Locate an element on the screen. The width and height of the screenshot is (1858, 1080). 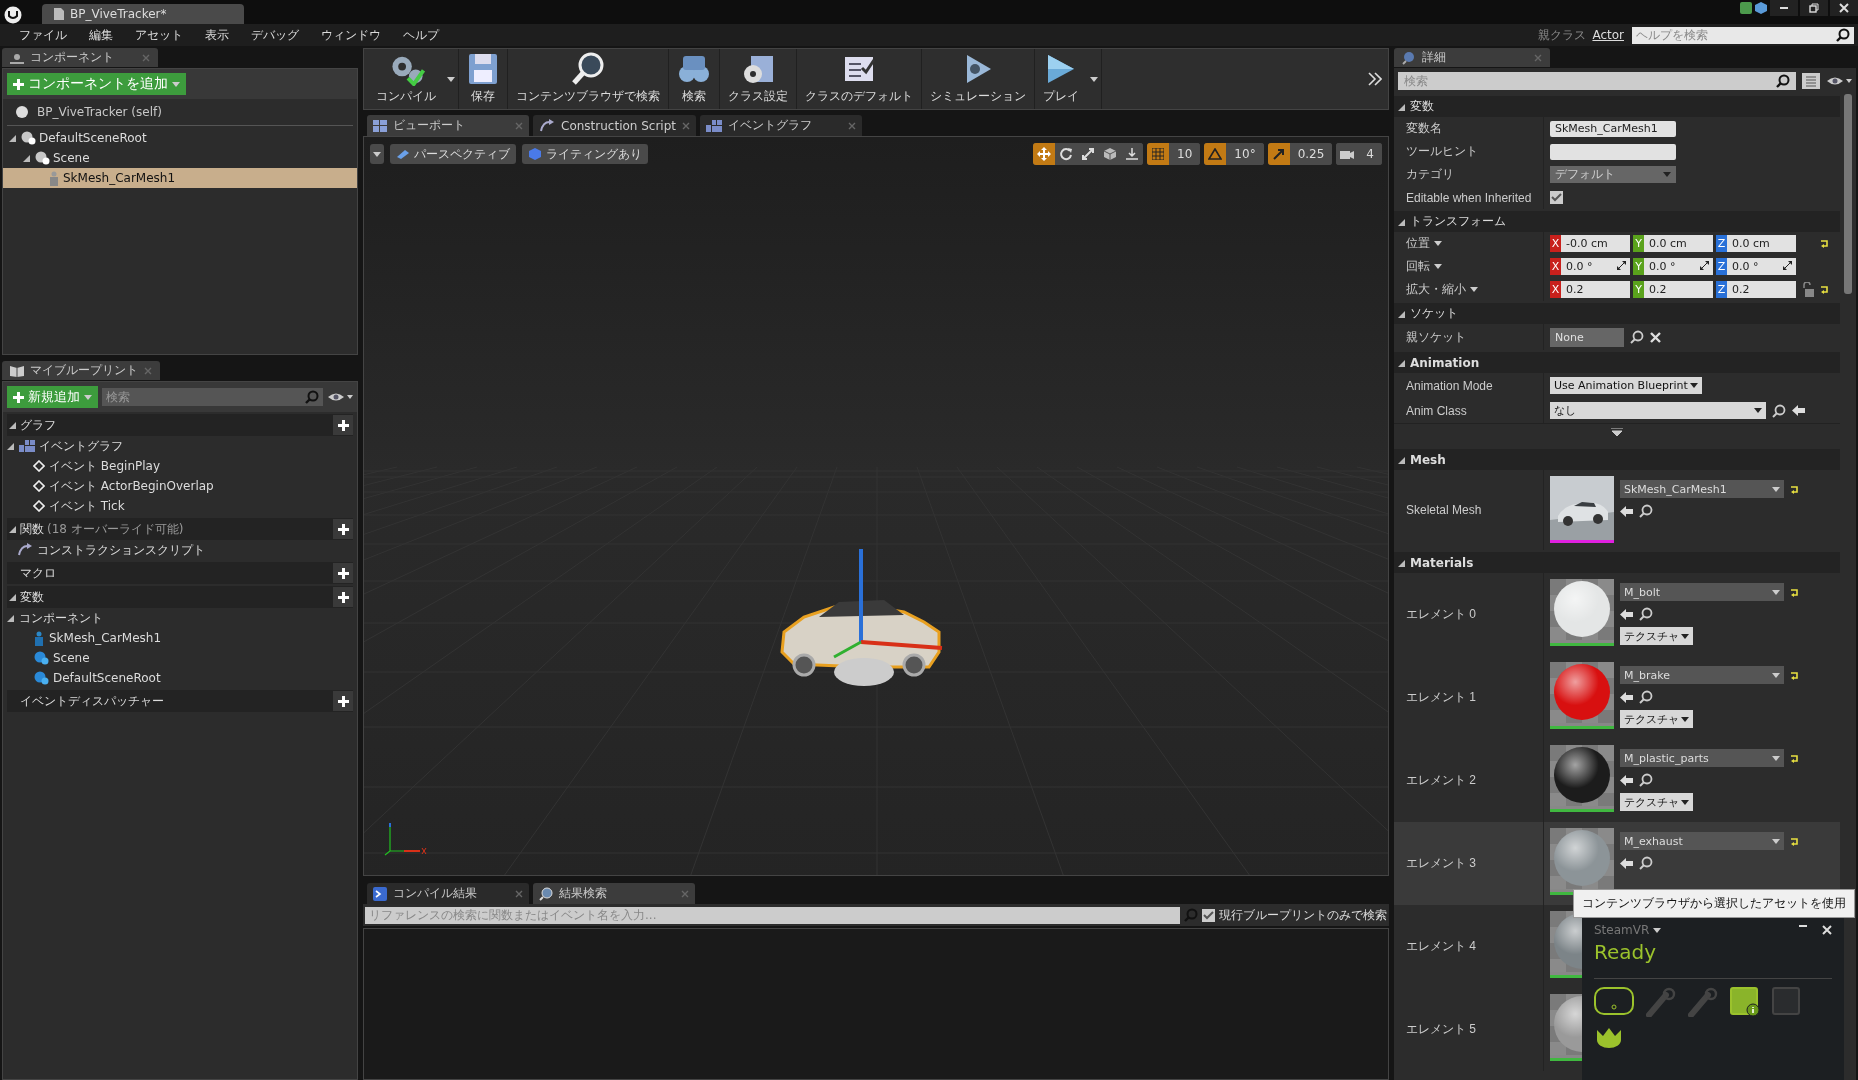
property-label: Skeletal Mesh is located at coordinates (1444, 510).